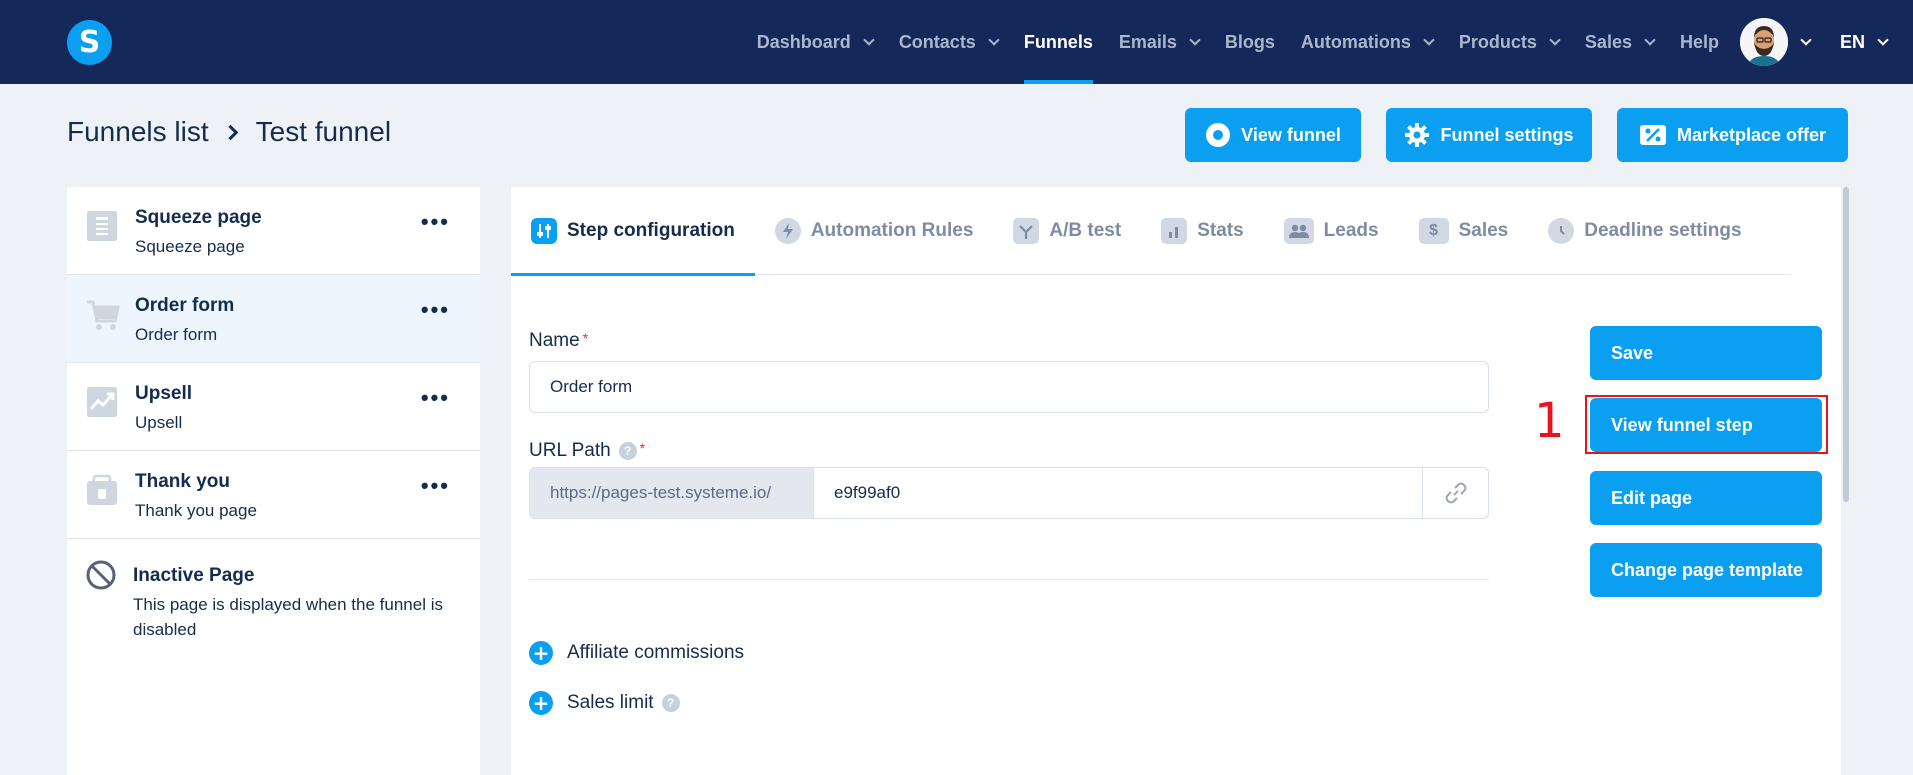 Image resolution: width=1913 pixels, height=775 pixels. What do you see at coordinates (1619, 42) in the screenshot?
I see `nav-item-sales: Sales` at bounding box center [1619, 42].